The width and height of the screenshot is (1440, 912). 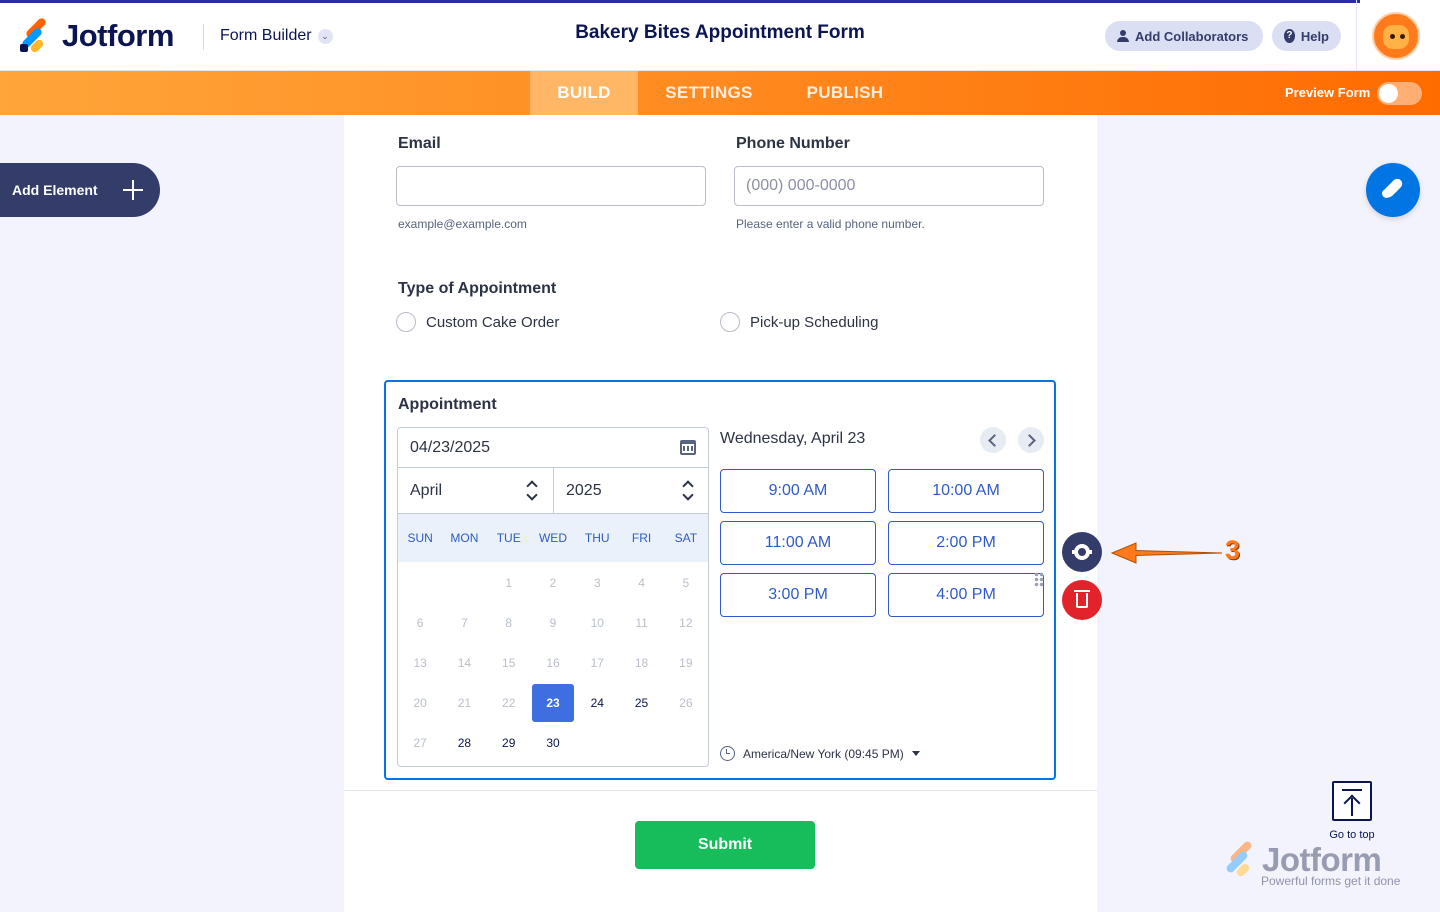 I want to click on gear-icon, so click(x=1082, y=552).